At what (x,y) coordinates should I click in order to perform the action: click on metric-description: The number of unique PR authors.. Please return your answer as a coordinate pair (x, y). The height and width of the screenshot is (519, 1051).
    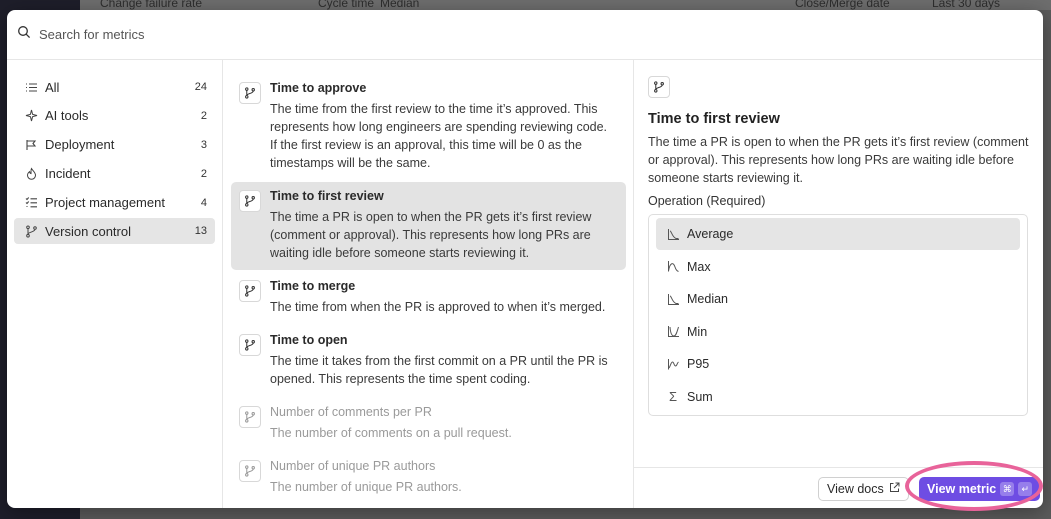
    Looking at the image, I should click on (366, 487).